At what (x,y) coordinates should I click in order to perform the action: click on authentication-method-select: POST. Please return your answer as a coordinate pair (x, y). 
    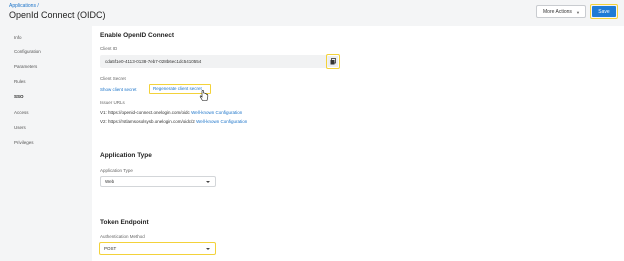
    Looking at the image, I should click on (157, 248).